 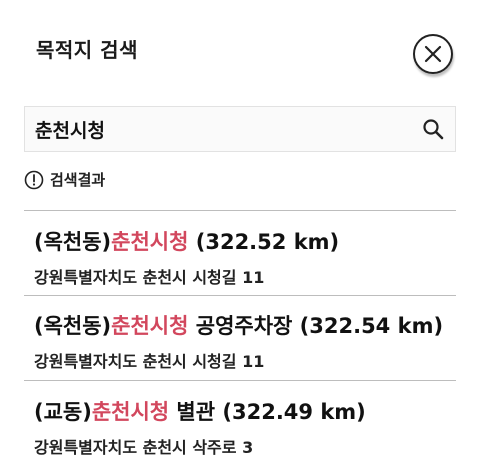 What do you see at coordinates (87, 50) in the screenshot?
I see `page-title: 목적지 검색` at bounding box center [87, 50].